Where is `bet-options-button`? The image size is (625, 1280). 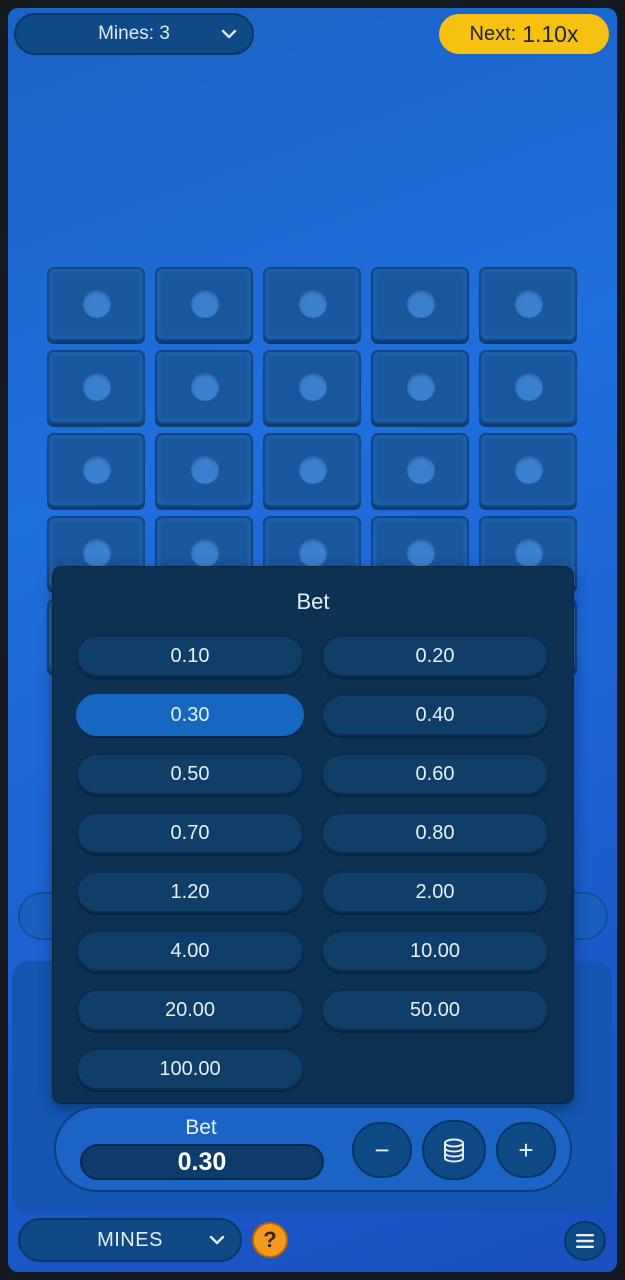
bet-options-button is located at coordinates (454, 1150).